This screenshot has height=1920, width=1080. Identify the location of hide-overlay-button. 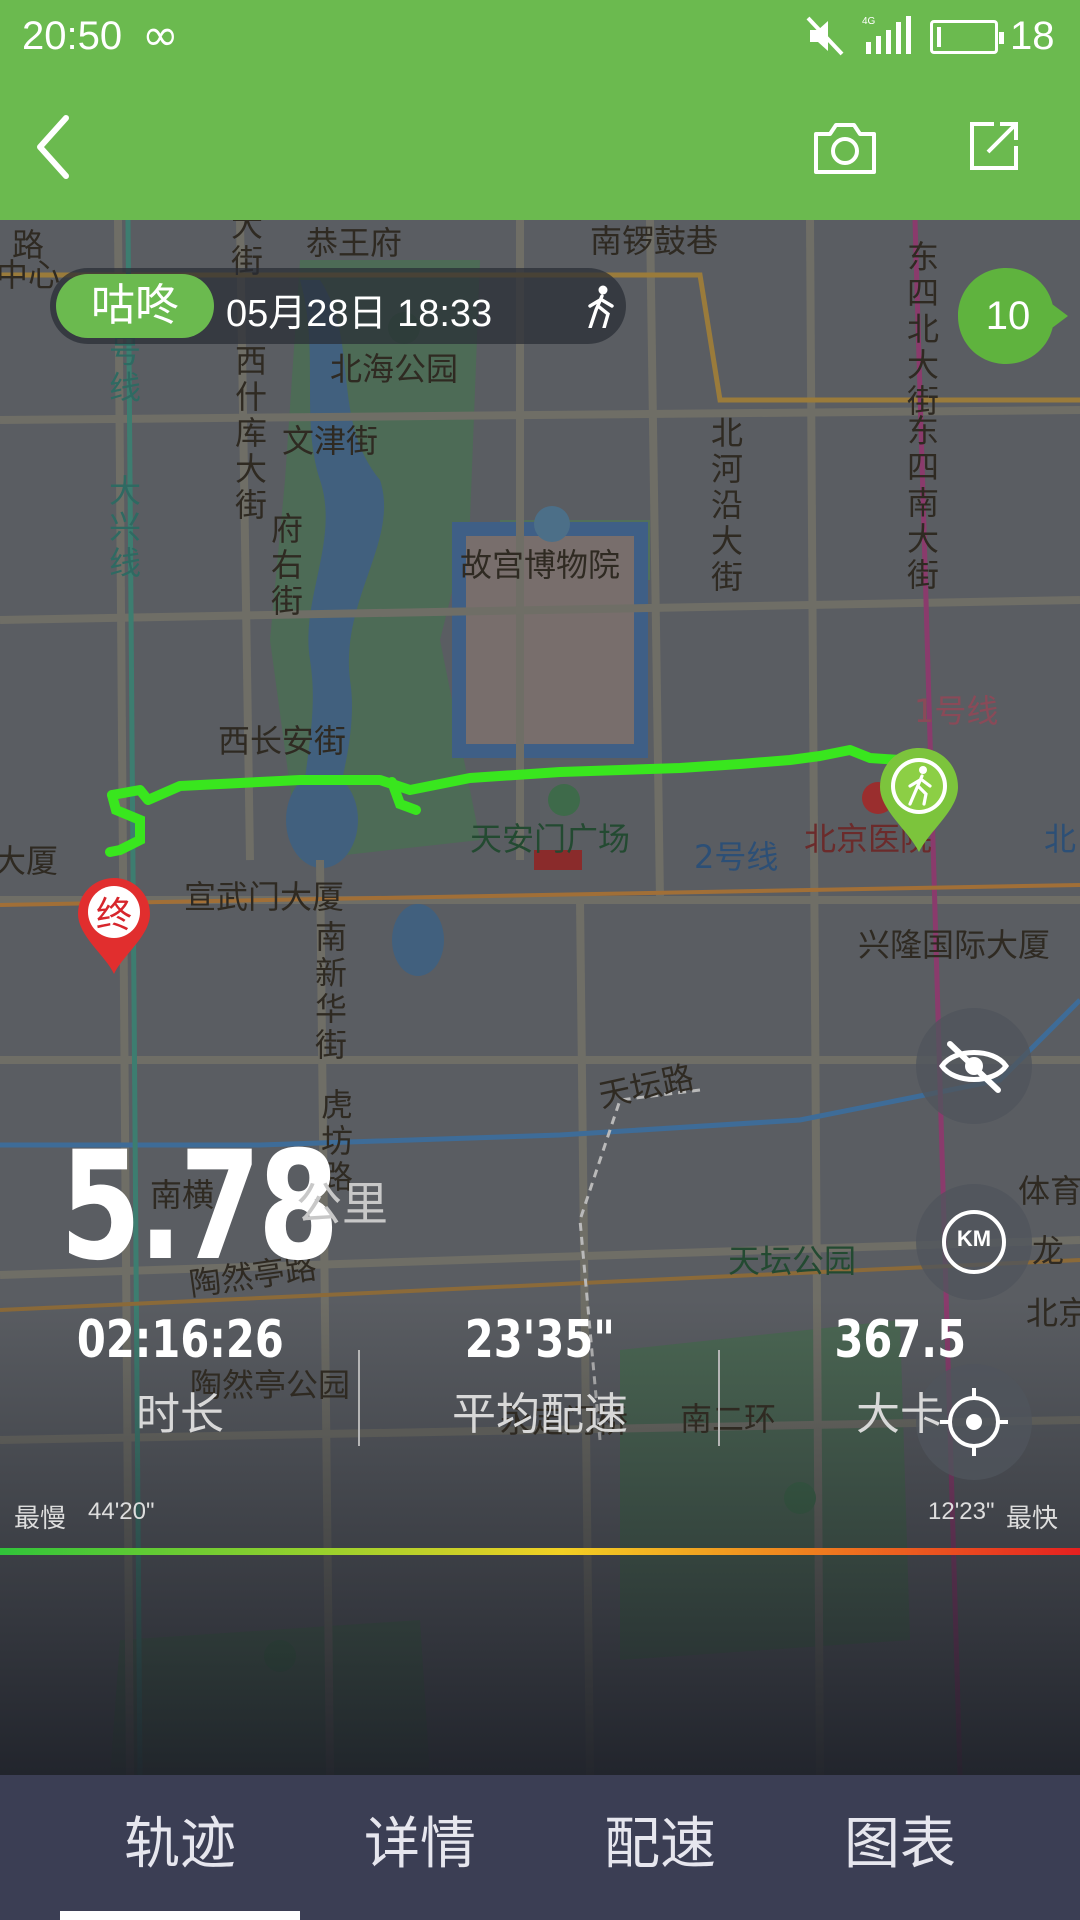
(974, 1066).